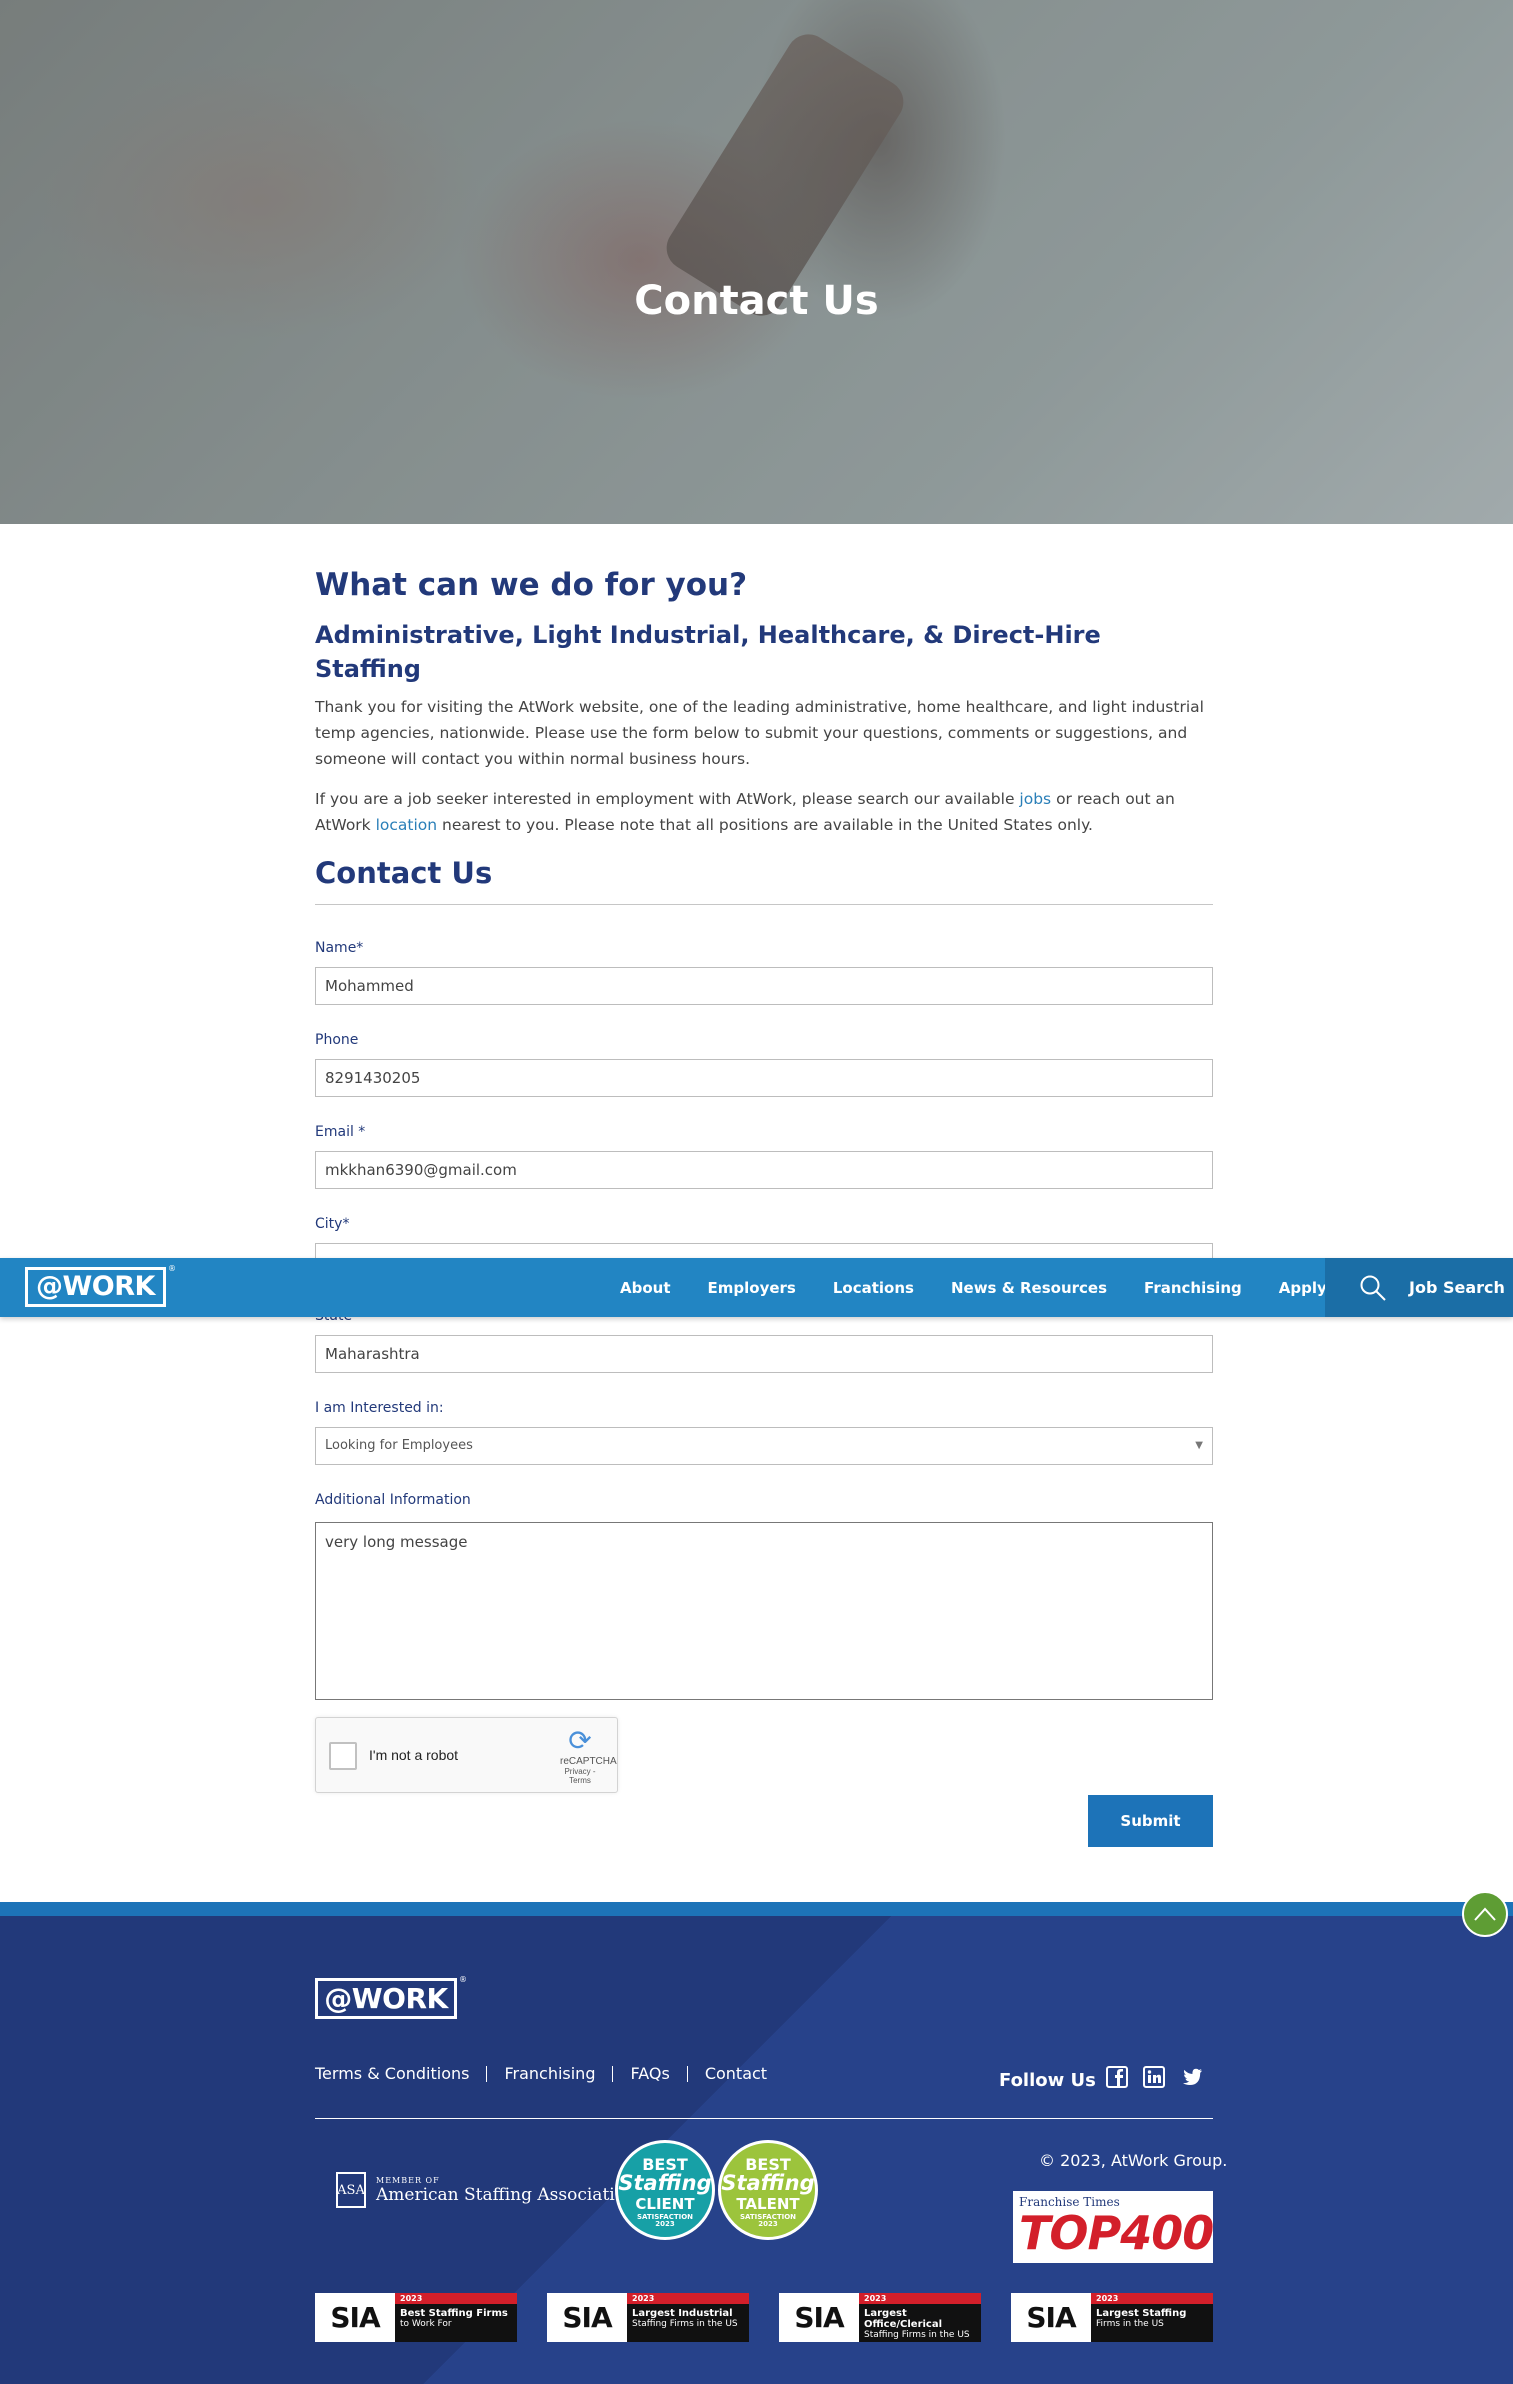 This screenshot has width=1513, height=2384. I want to click on top400-label: TOP400, so click(1116, 2233).